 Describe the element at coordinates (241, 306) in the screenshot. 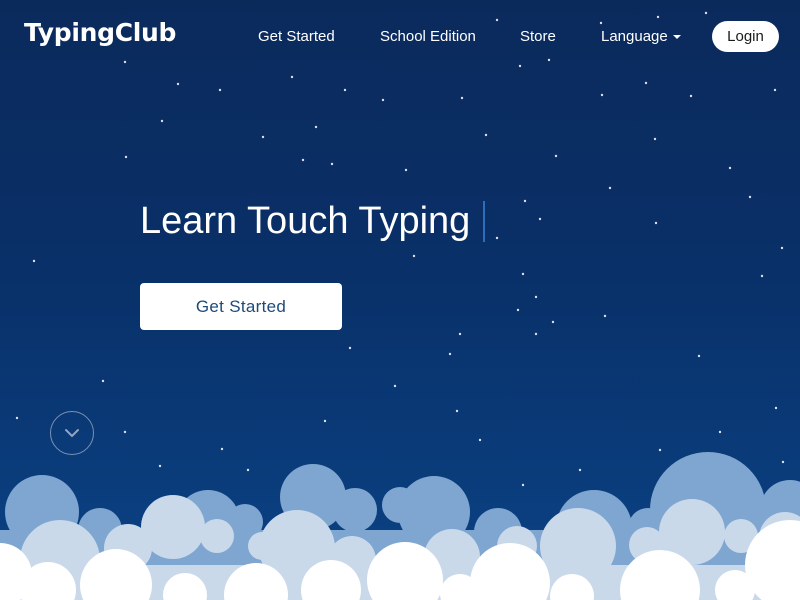

I see `get-started-button: Get Started` at that location.